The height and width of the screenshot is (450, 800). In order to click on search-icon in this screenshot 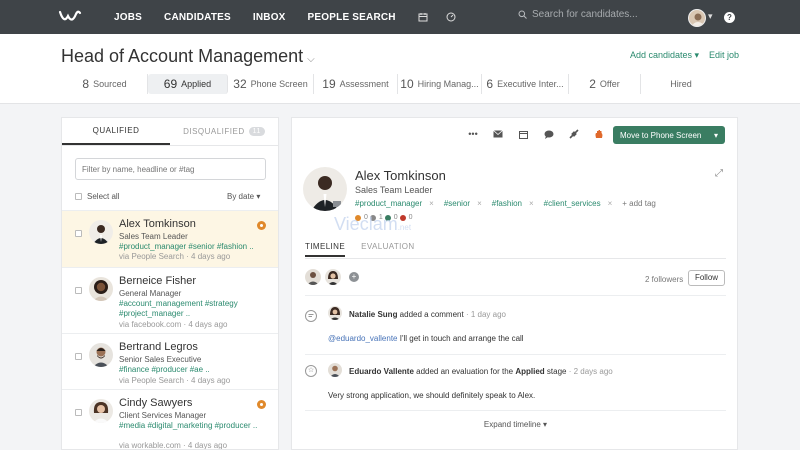, I will do `click(522, 14)`.